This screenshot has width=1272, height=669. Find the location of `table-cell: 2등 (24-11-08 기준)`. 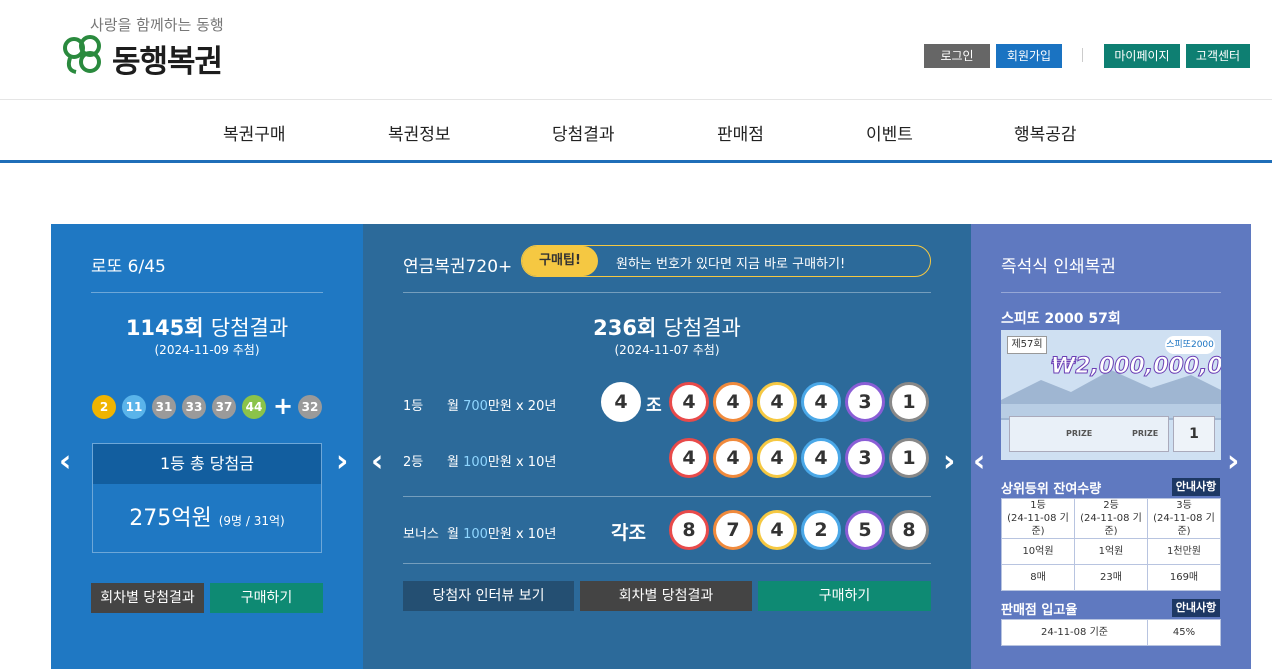

table-cell: 2등 (24-11-08 기준) is located at coordinates (1111, 518).